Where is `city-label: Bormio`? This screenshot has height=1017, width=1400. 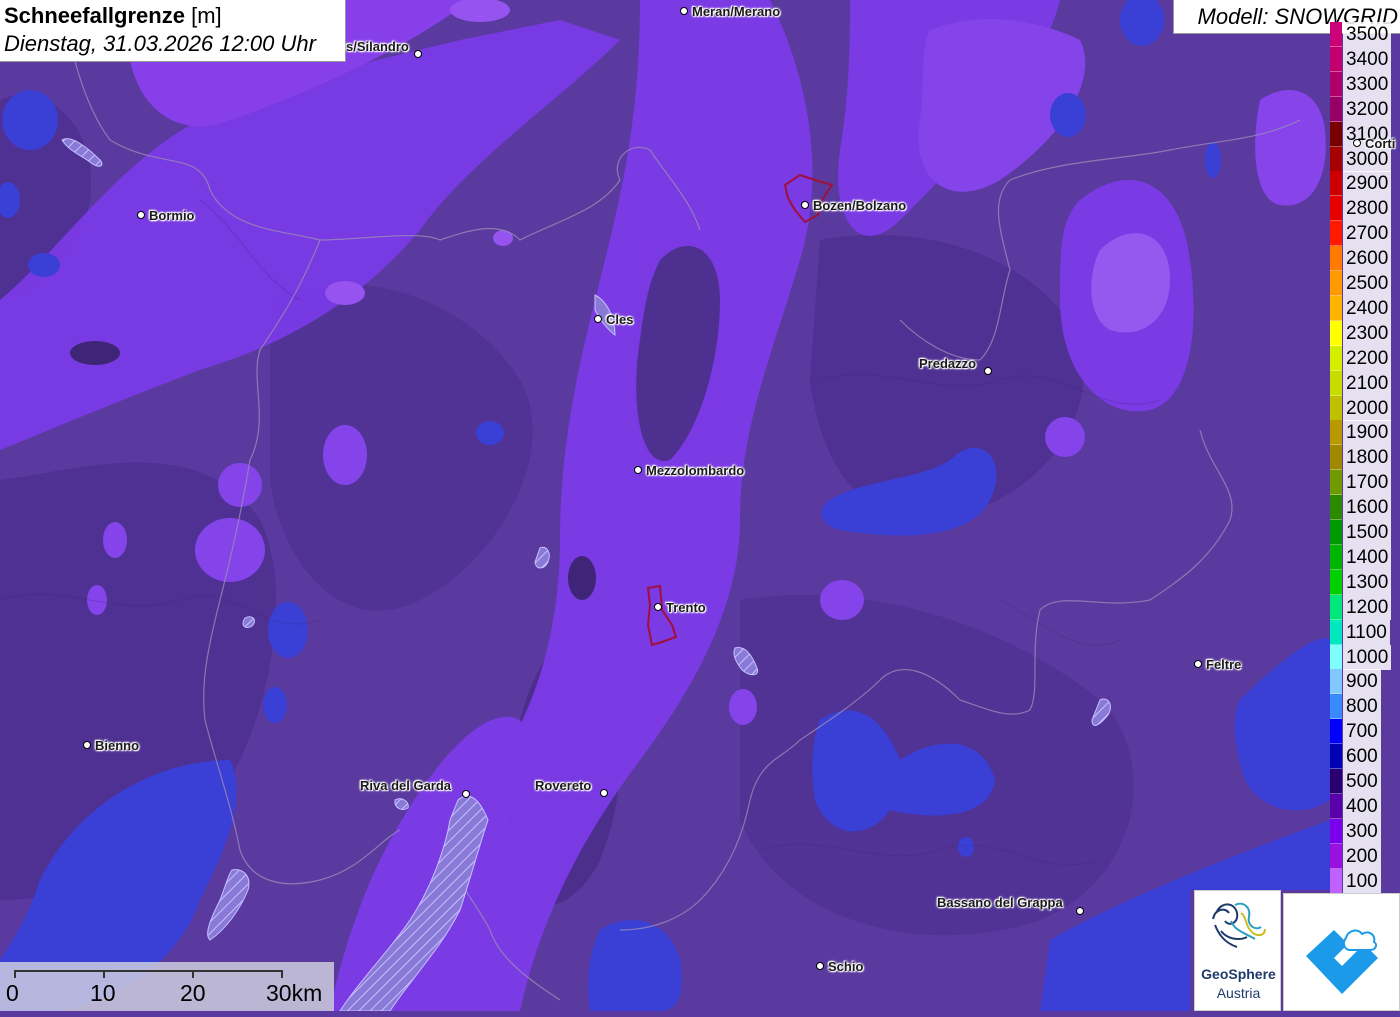 city-label: Bormio is located at coordinates (172, 215).